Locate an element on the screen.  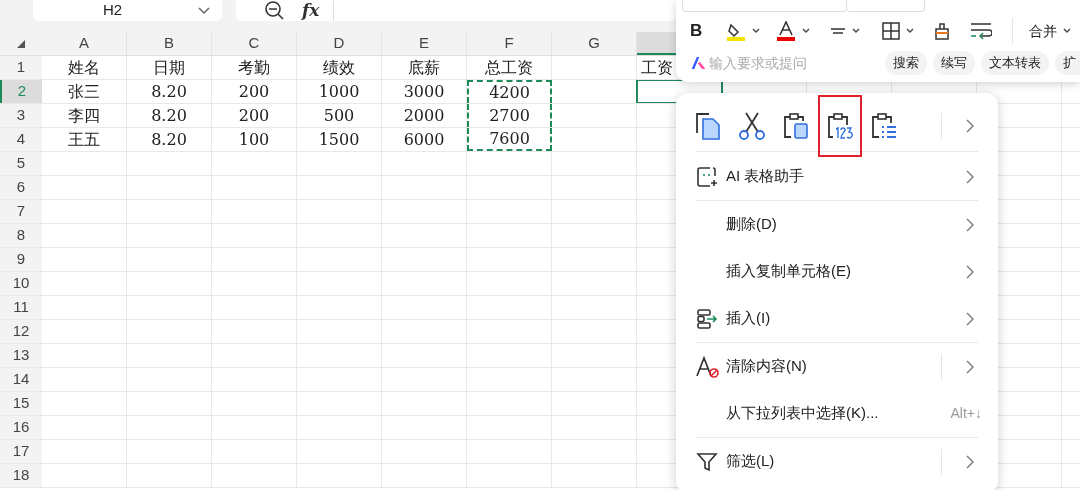
suggestion-chip: 扩 is located at coordinates (1067, 63).